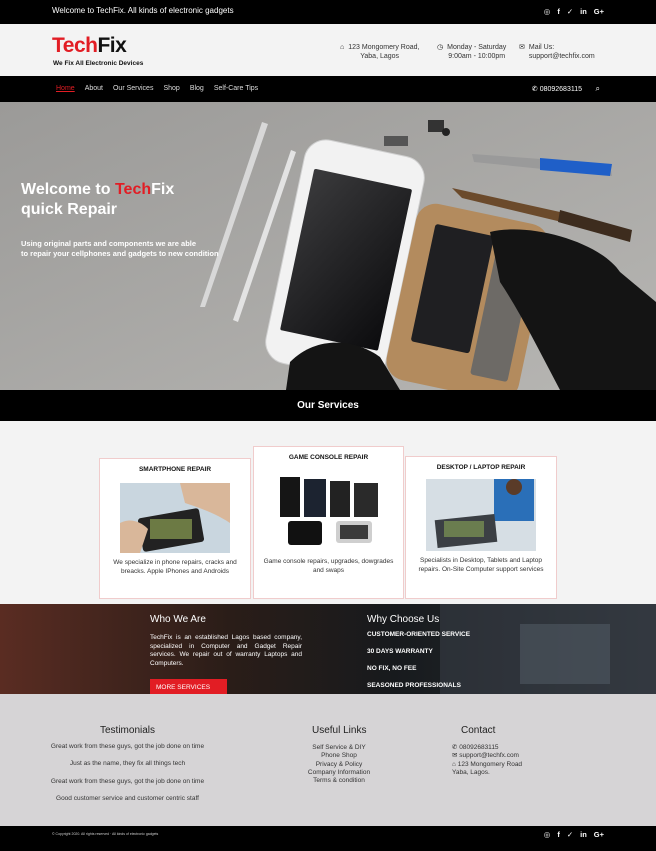 The height and width of the screenshot is (851, 656). Describe the element at coordinates (487, 756) in the screenshot. I see `contact-email: ✉ support@techfx.com` at that location.